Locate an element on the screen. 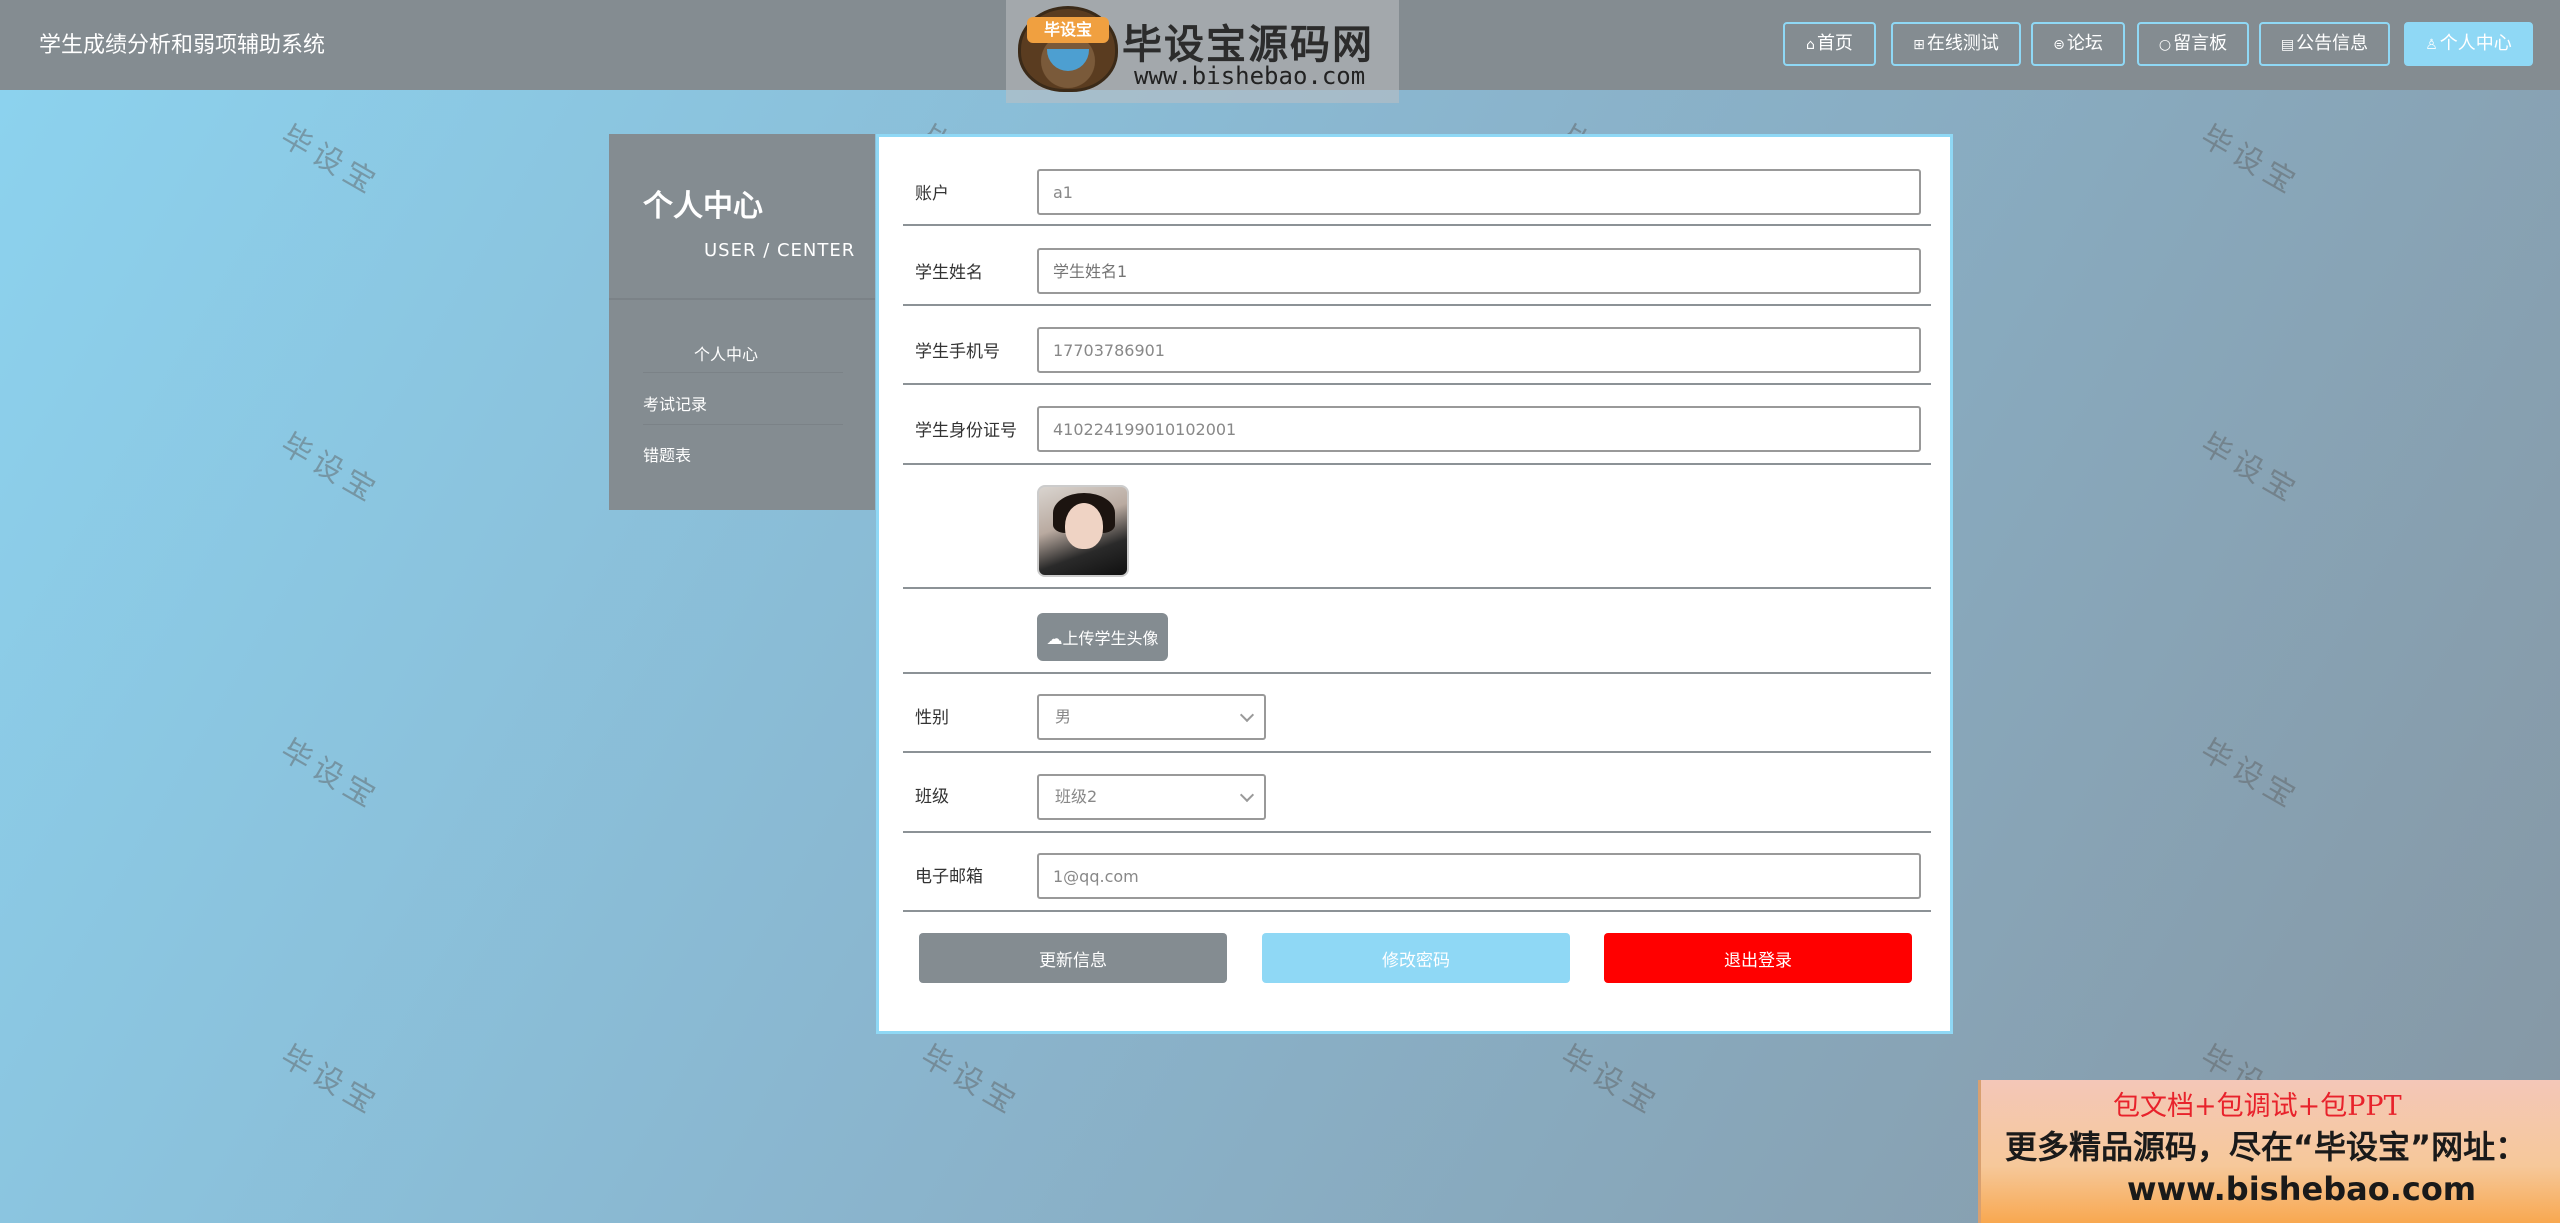 The width and height of the screenshot is (2560, 1223). nav-forum: ⊜ 论坛 is located at coordinates (2078, 44).